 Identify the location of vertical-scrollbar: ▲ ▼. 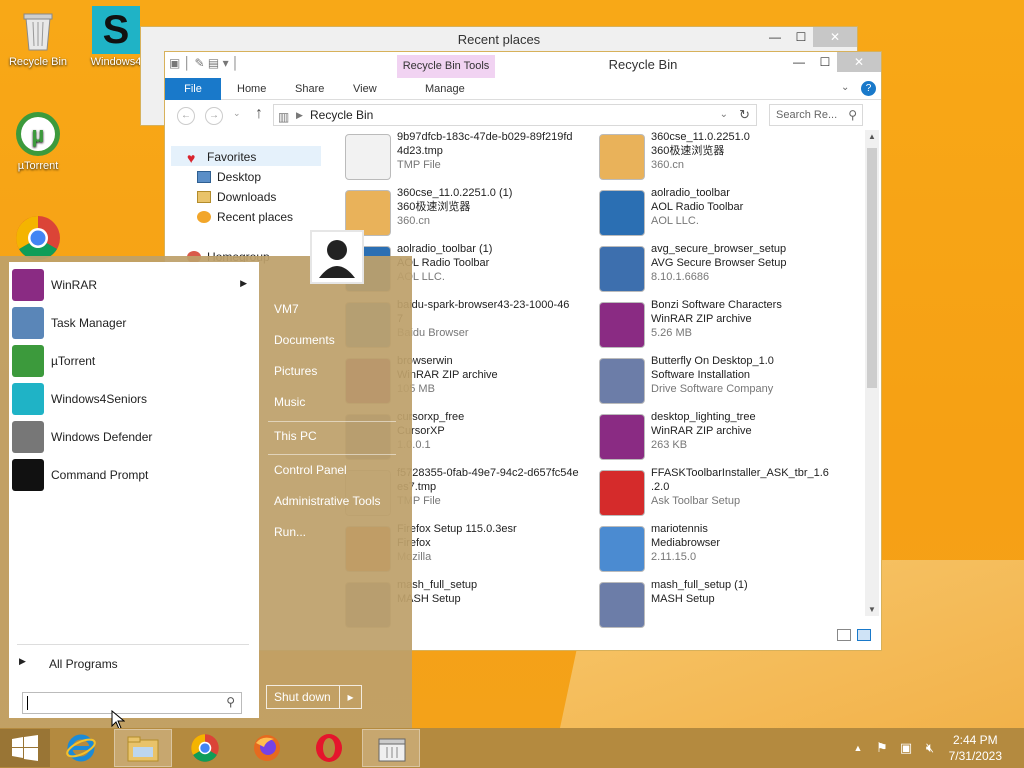
(872, 373).